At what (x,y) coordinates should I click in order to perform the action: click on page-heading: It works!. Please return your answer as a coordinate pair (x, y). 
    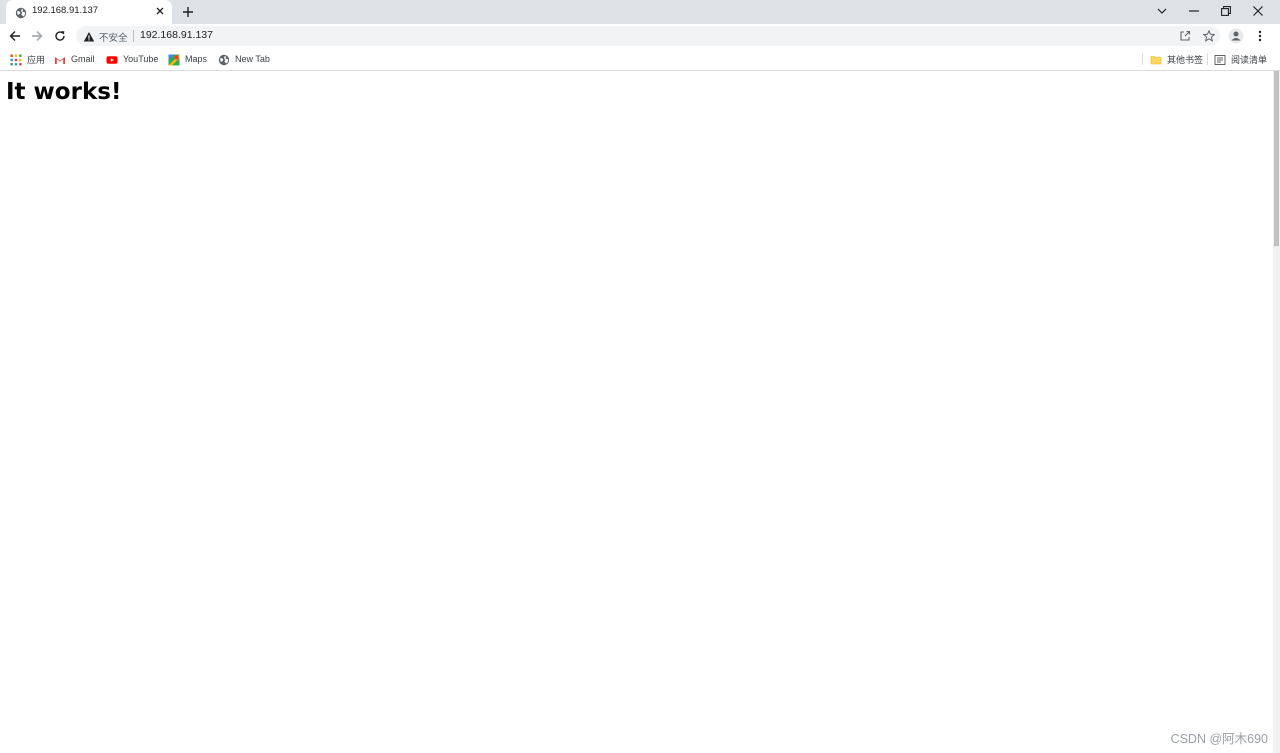
    Looking at the image, I should click on (64, 92).